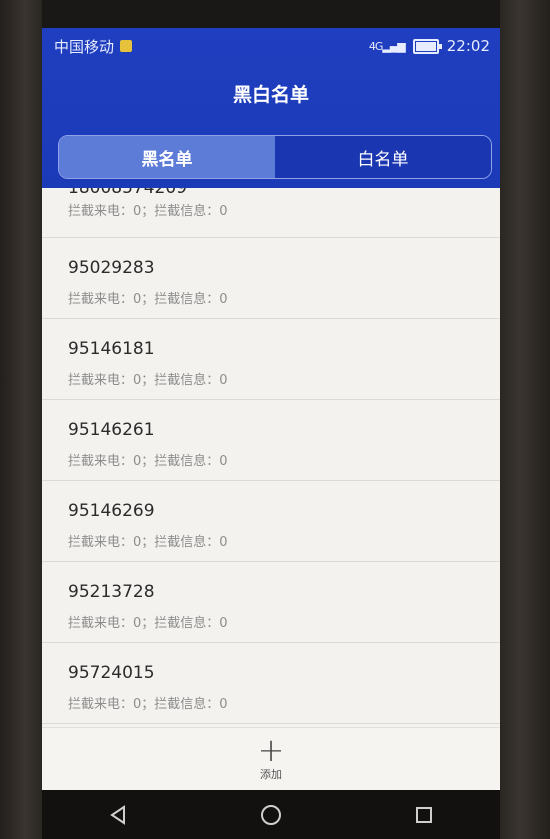 This screenshot has width=550, height=839. Describe the element at coordinates (271, 278) in the screenshot. I see `list-item: 95029283 拦截来电：0；拦截信息：0` at that location.